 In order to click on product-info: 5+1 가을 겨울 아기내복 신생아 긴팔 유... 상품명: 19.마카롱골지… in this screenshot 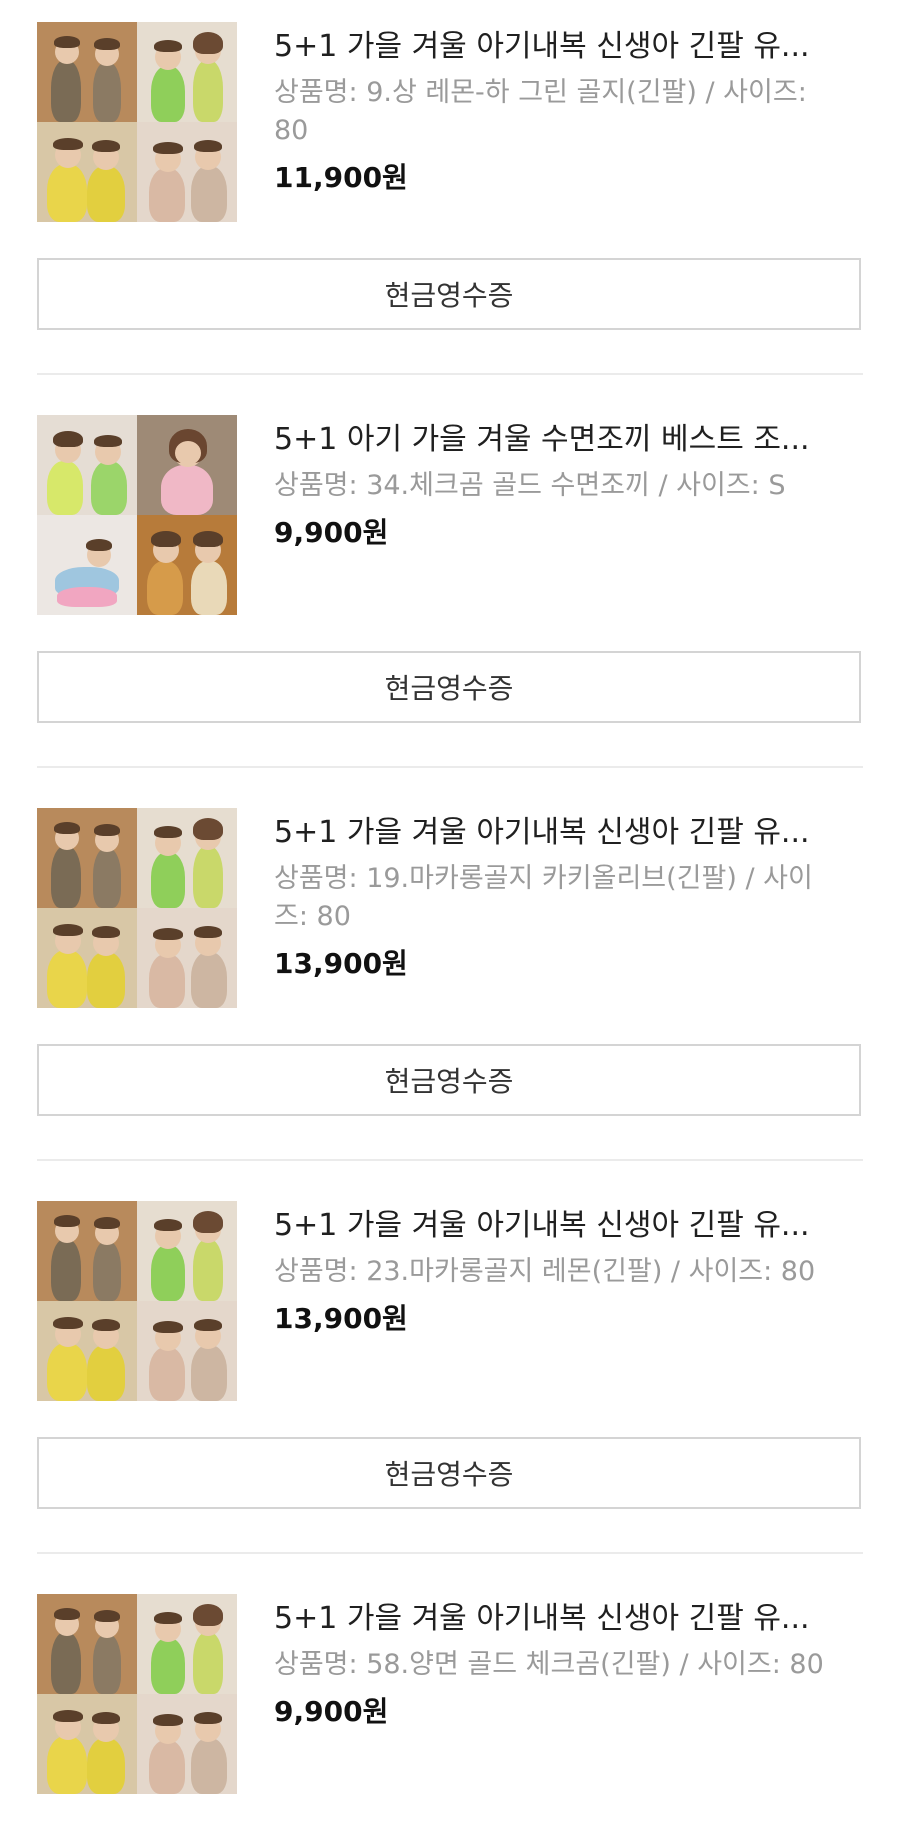, I will do `click(569, 896)`.